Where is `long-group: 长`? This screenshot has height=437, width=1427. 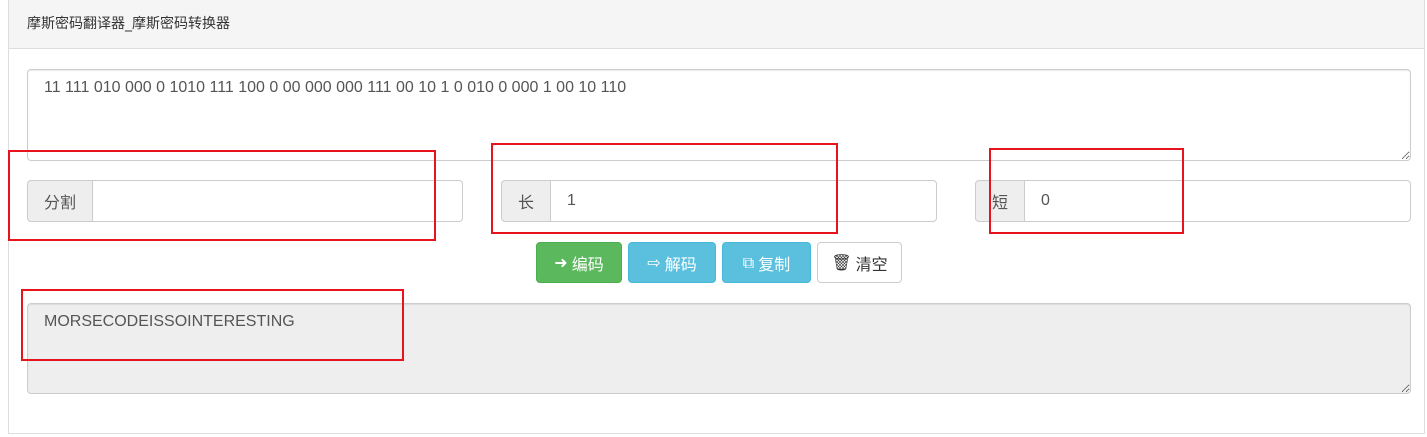
long-group: 长 is located at coordinates (719, 201).